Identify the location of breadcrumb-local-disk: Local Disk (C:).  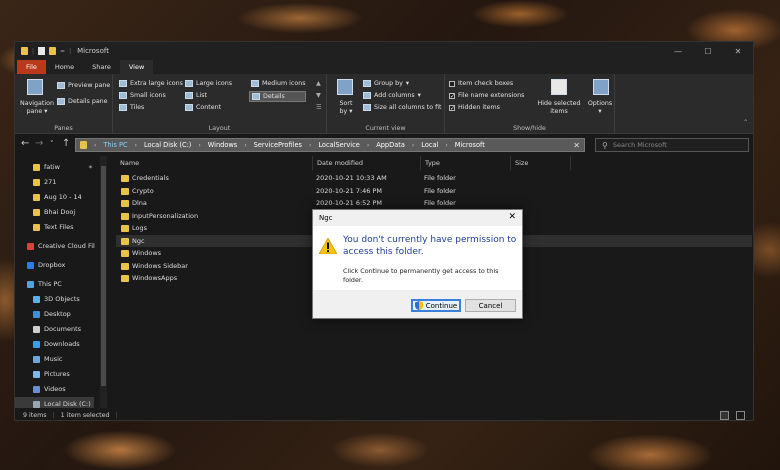
(167, 145).